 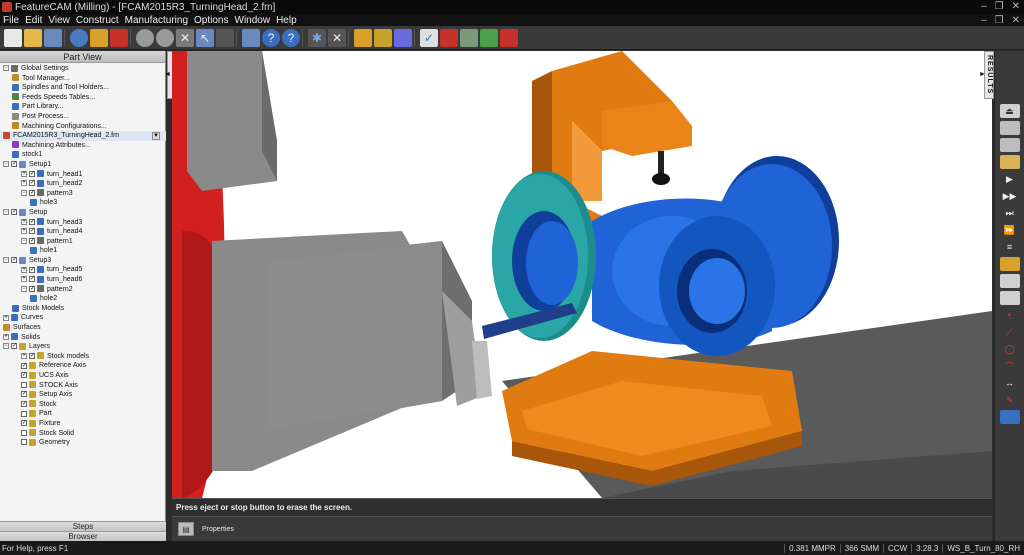 I want to click on doc-minimize-button: –, so click(x=984, y=20).